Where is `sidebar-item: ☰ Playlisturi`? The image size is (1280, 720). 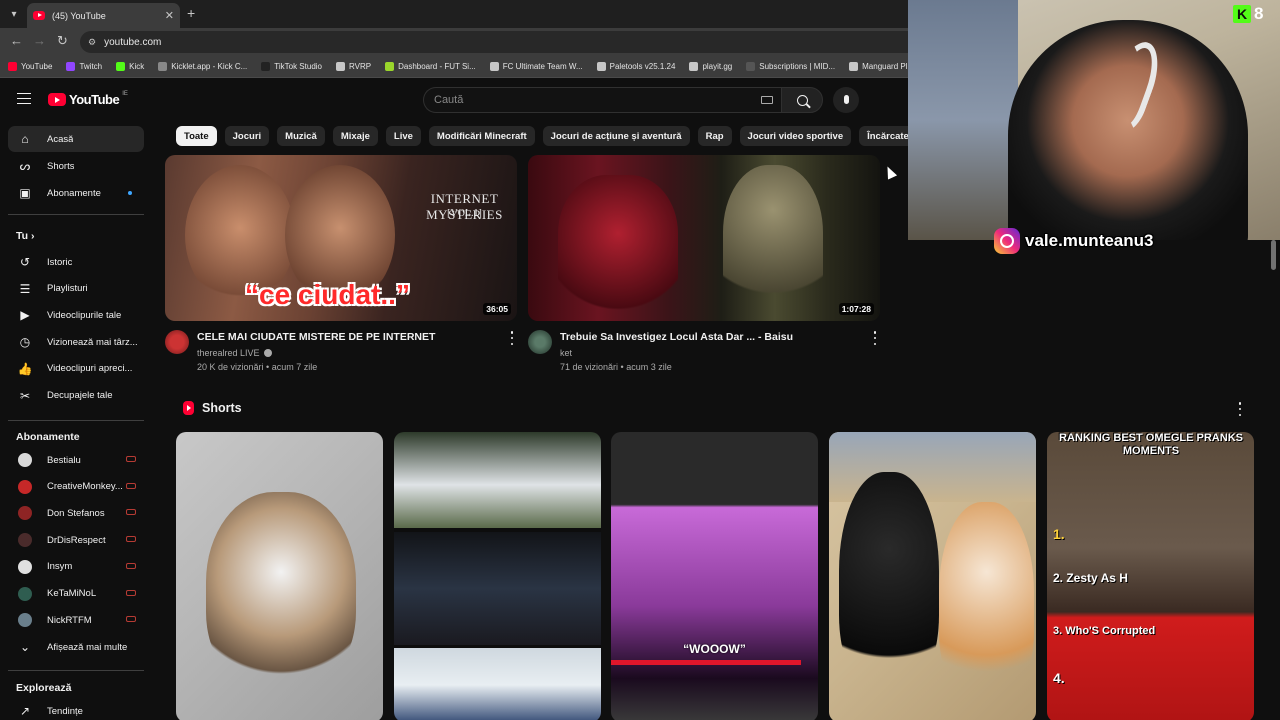 sidebar-item: ☰ Playlisturi is located at coordinates (76, 289).